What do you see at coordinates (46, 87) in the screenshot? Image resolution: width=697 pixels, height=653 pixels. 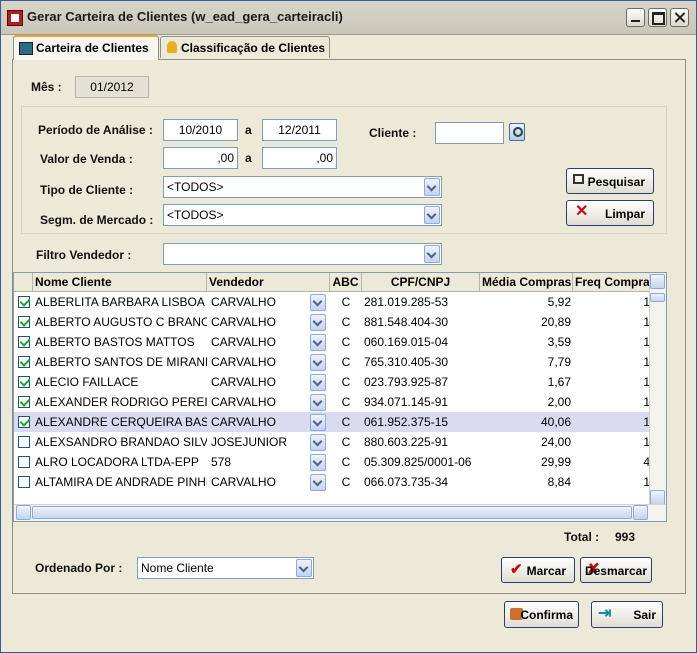 I see `mes-label: Mês :` at bounding box center [46, 87].